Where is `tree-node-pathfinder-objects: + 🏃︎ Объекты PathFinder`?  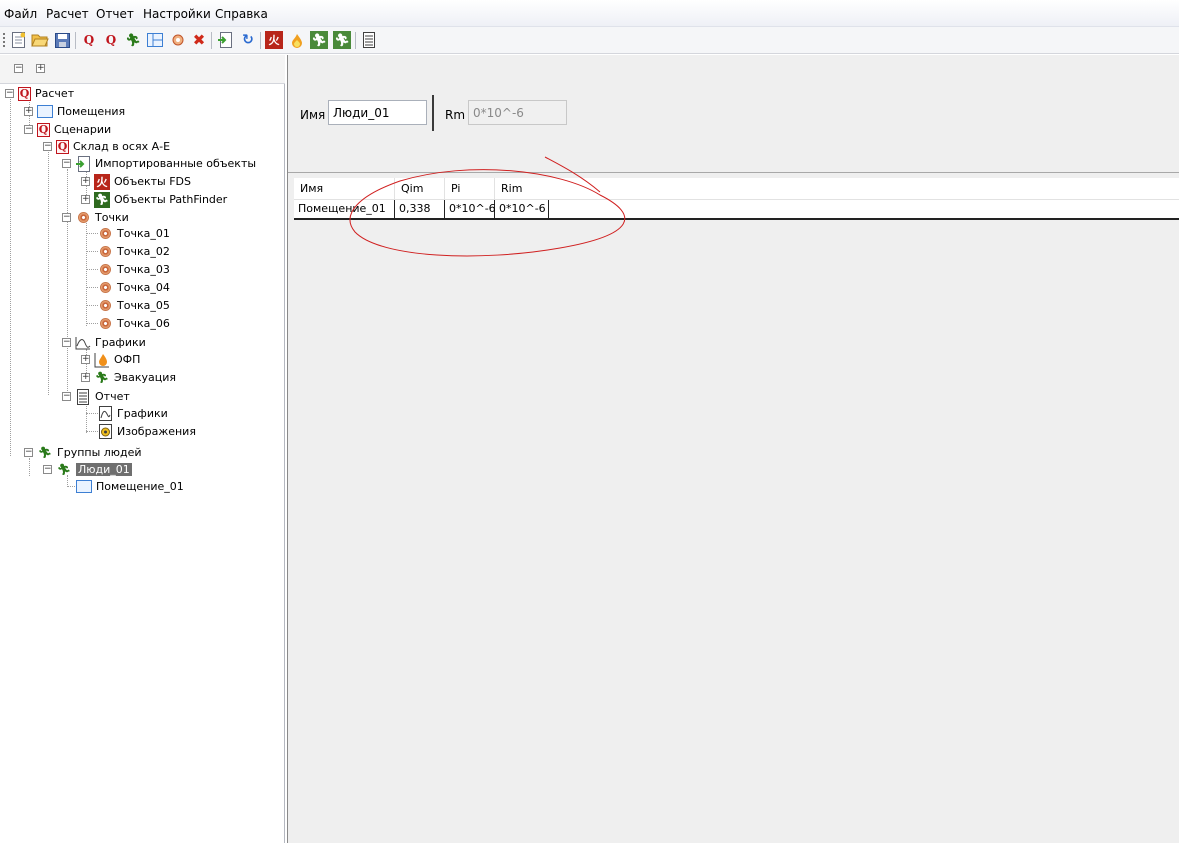 tree-node-pathfinder-objects: + 🏃︎ Объекты PathFinder is located at coordinates (154, 199).